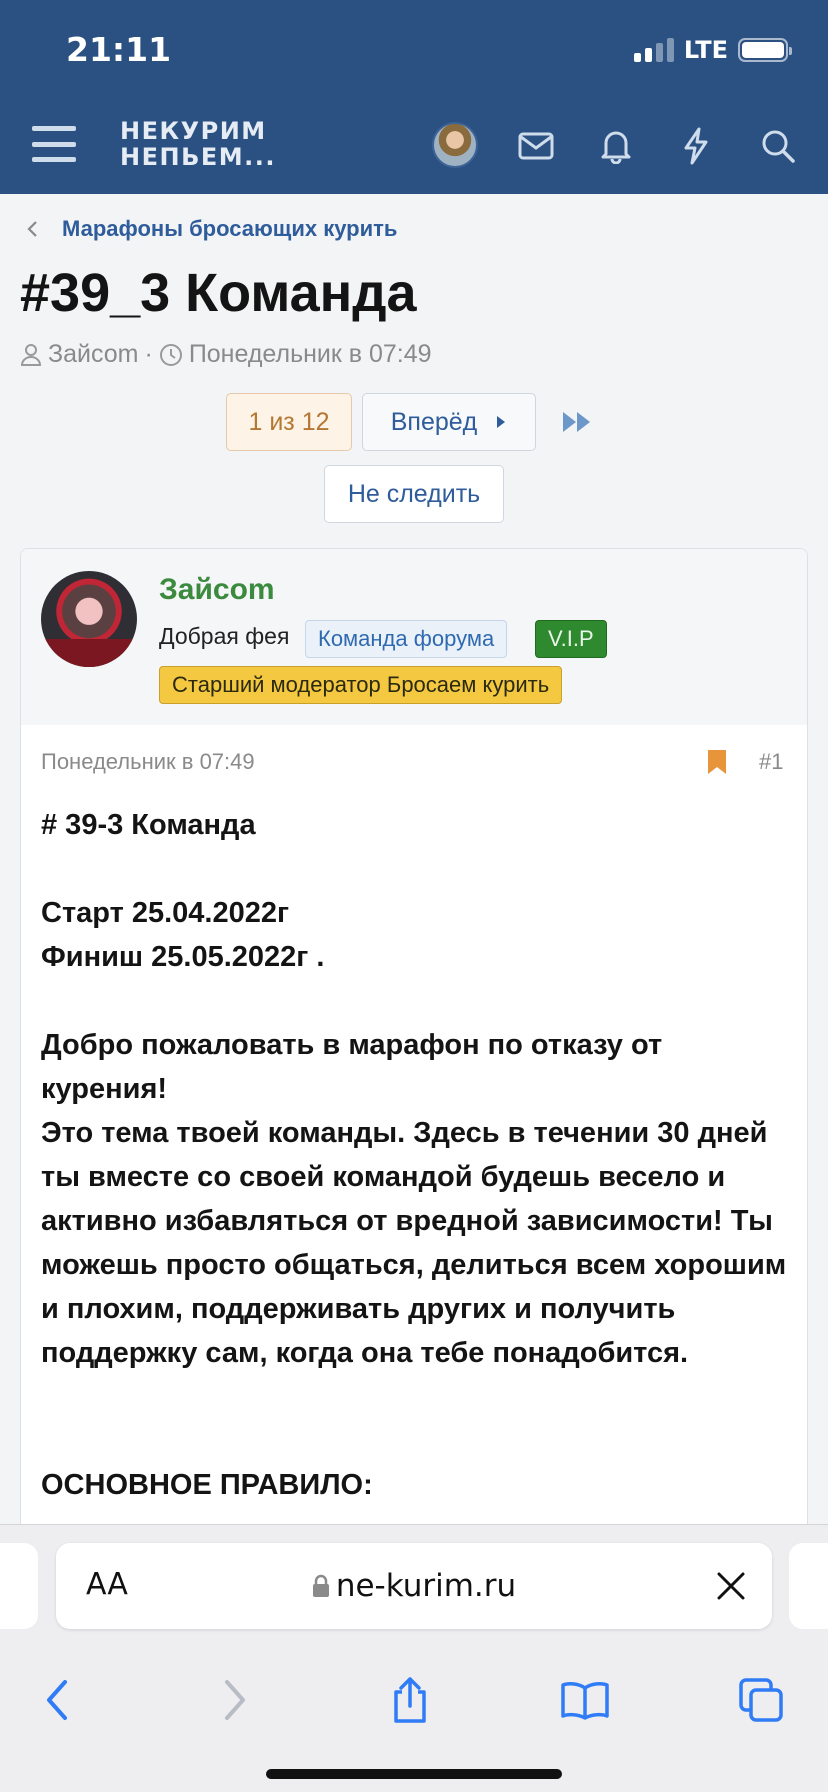 This screenshot has width=828, height=1792. What do you see at coordinates (148, 762) in the screenshot?
I see `post-date: Понедельник в 07:49` at bounding box center [148, 762].